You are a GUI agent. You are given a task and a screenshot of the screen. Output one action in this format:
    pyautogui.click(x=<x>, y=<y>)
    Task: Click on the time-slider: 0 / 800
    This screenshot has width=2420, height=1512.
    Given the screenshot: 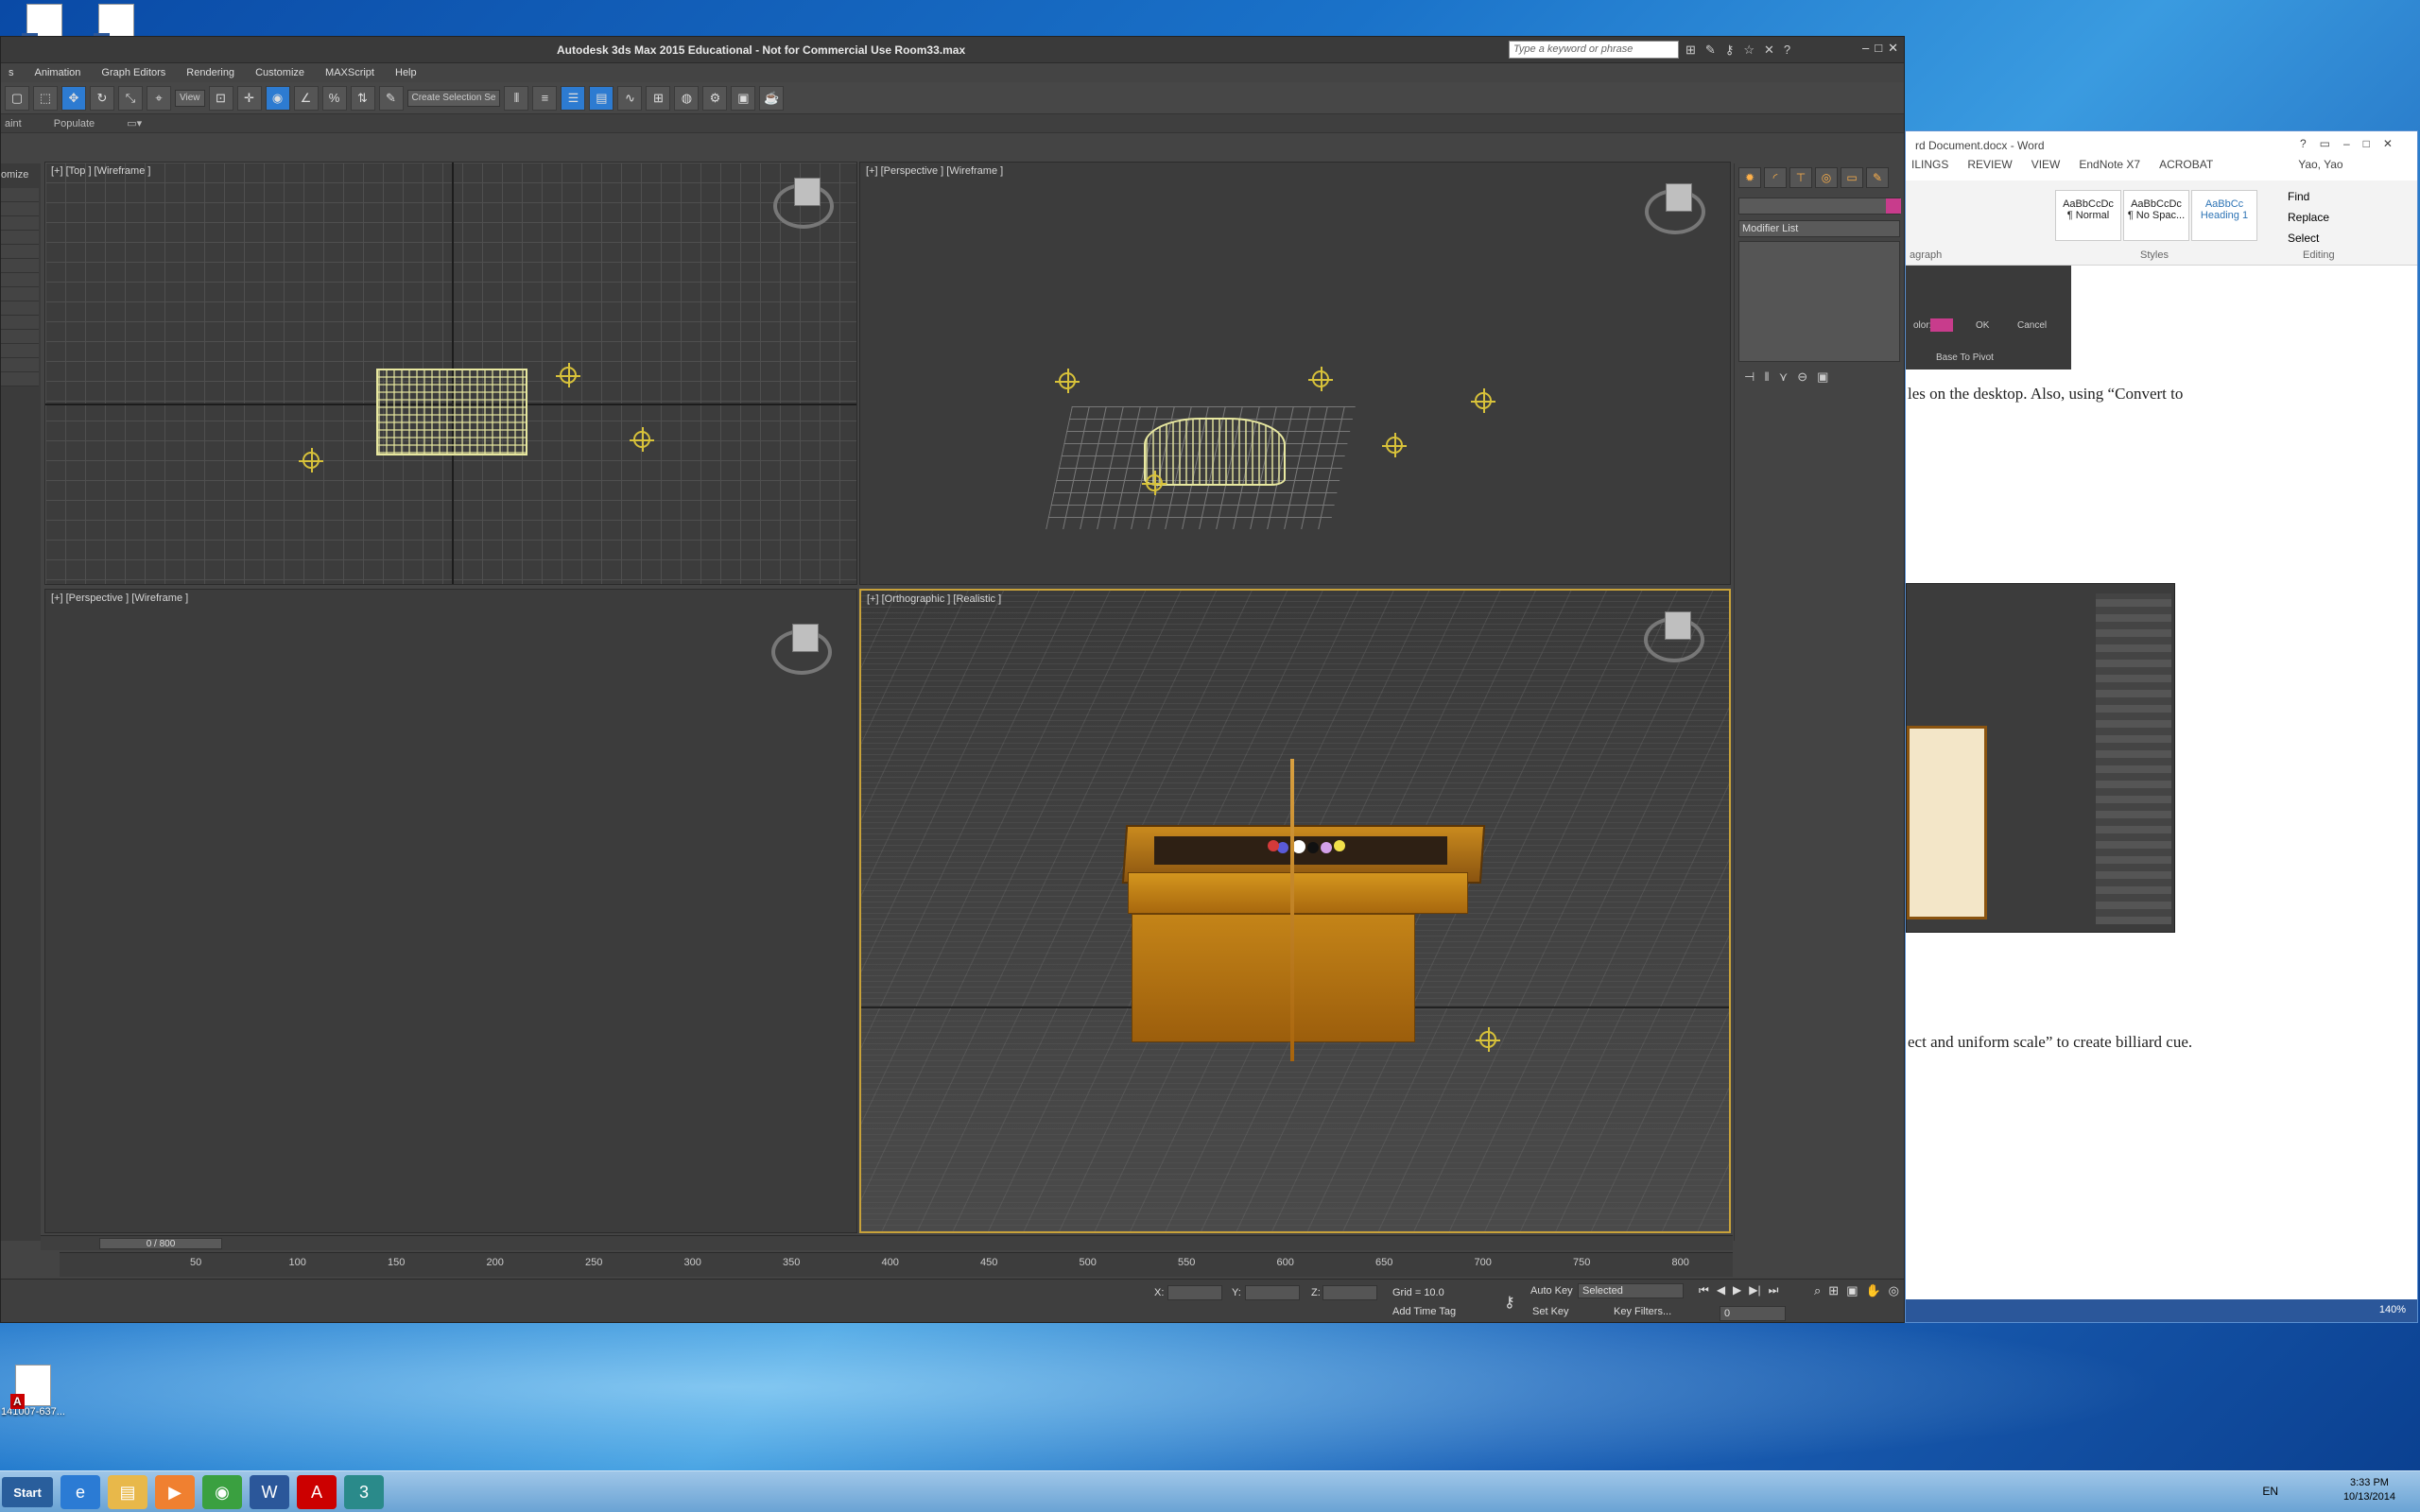 What is the action you would take?
    pyautogui.click(x=161, y=1243)
    